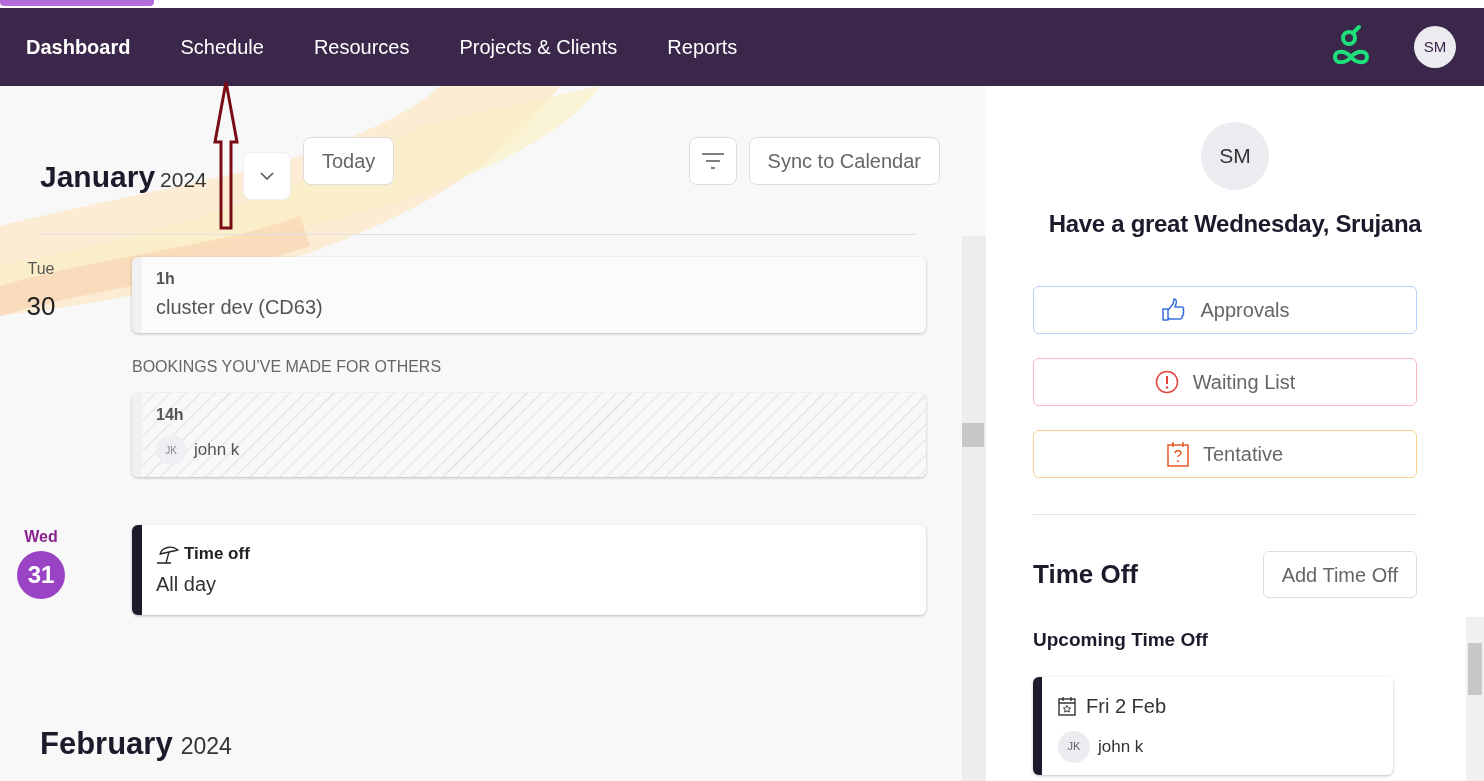 This screenshot has height=781, width=1484. I want to click on filter-icon, so click(712, 161).